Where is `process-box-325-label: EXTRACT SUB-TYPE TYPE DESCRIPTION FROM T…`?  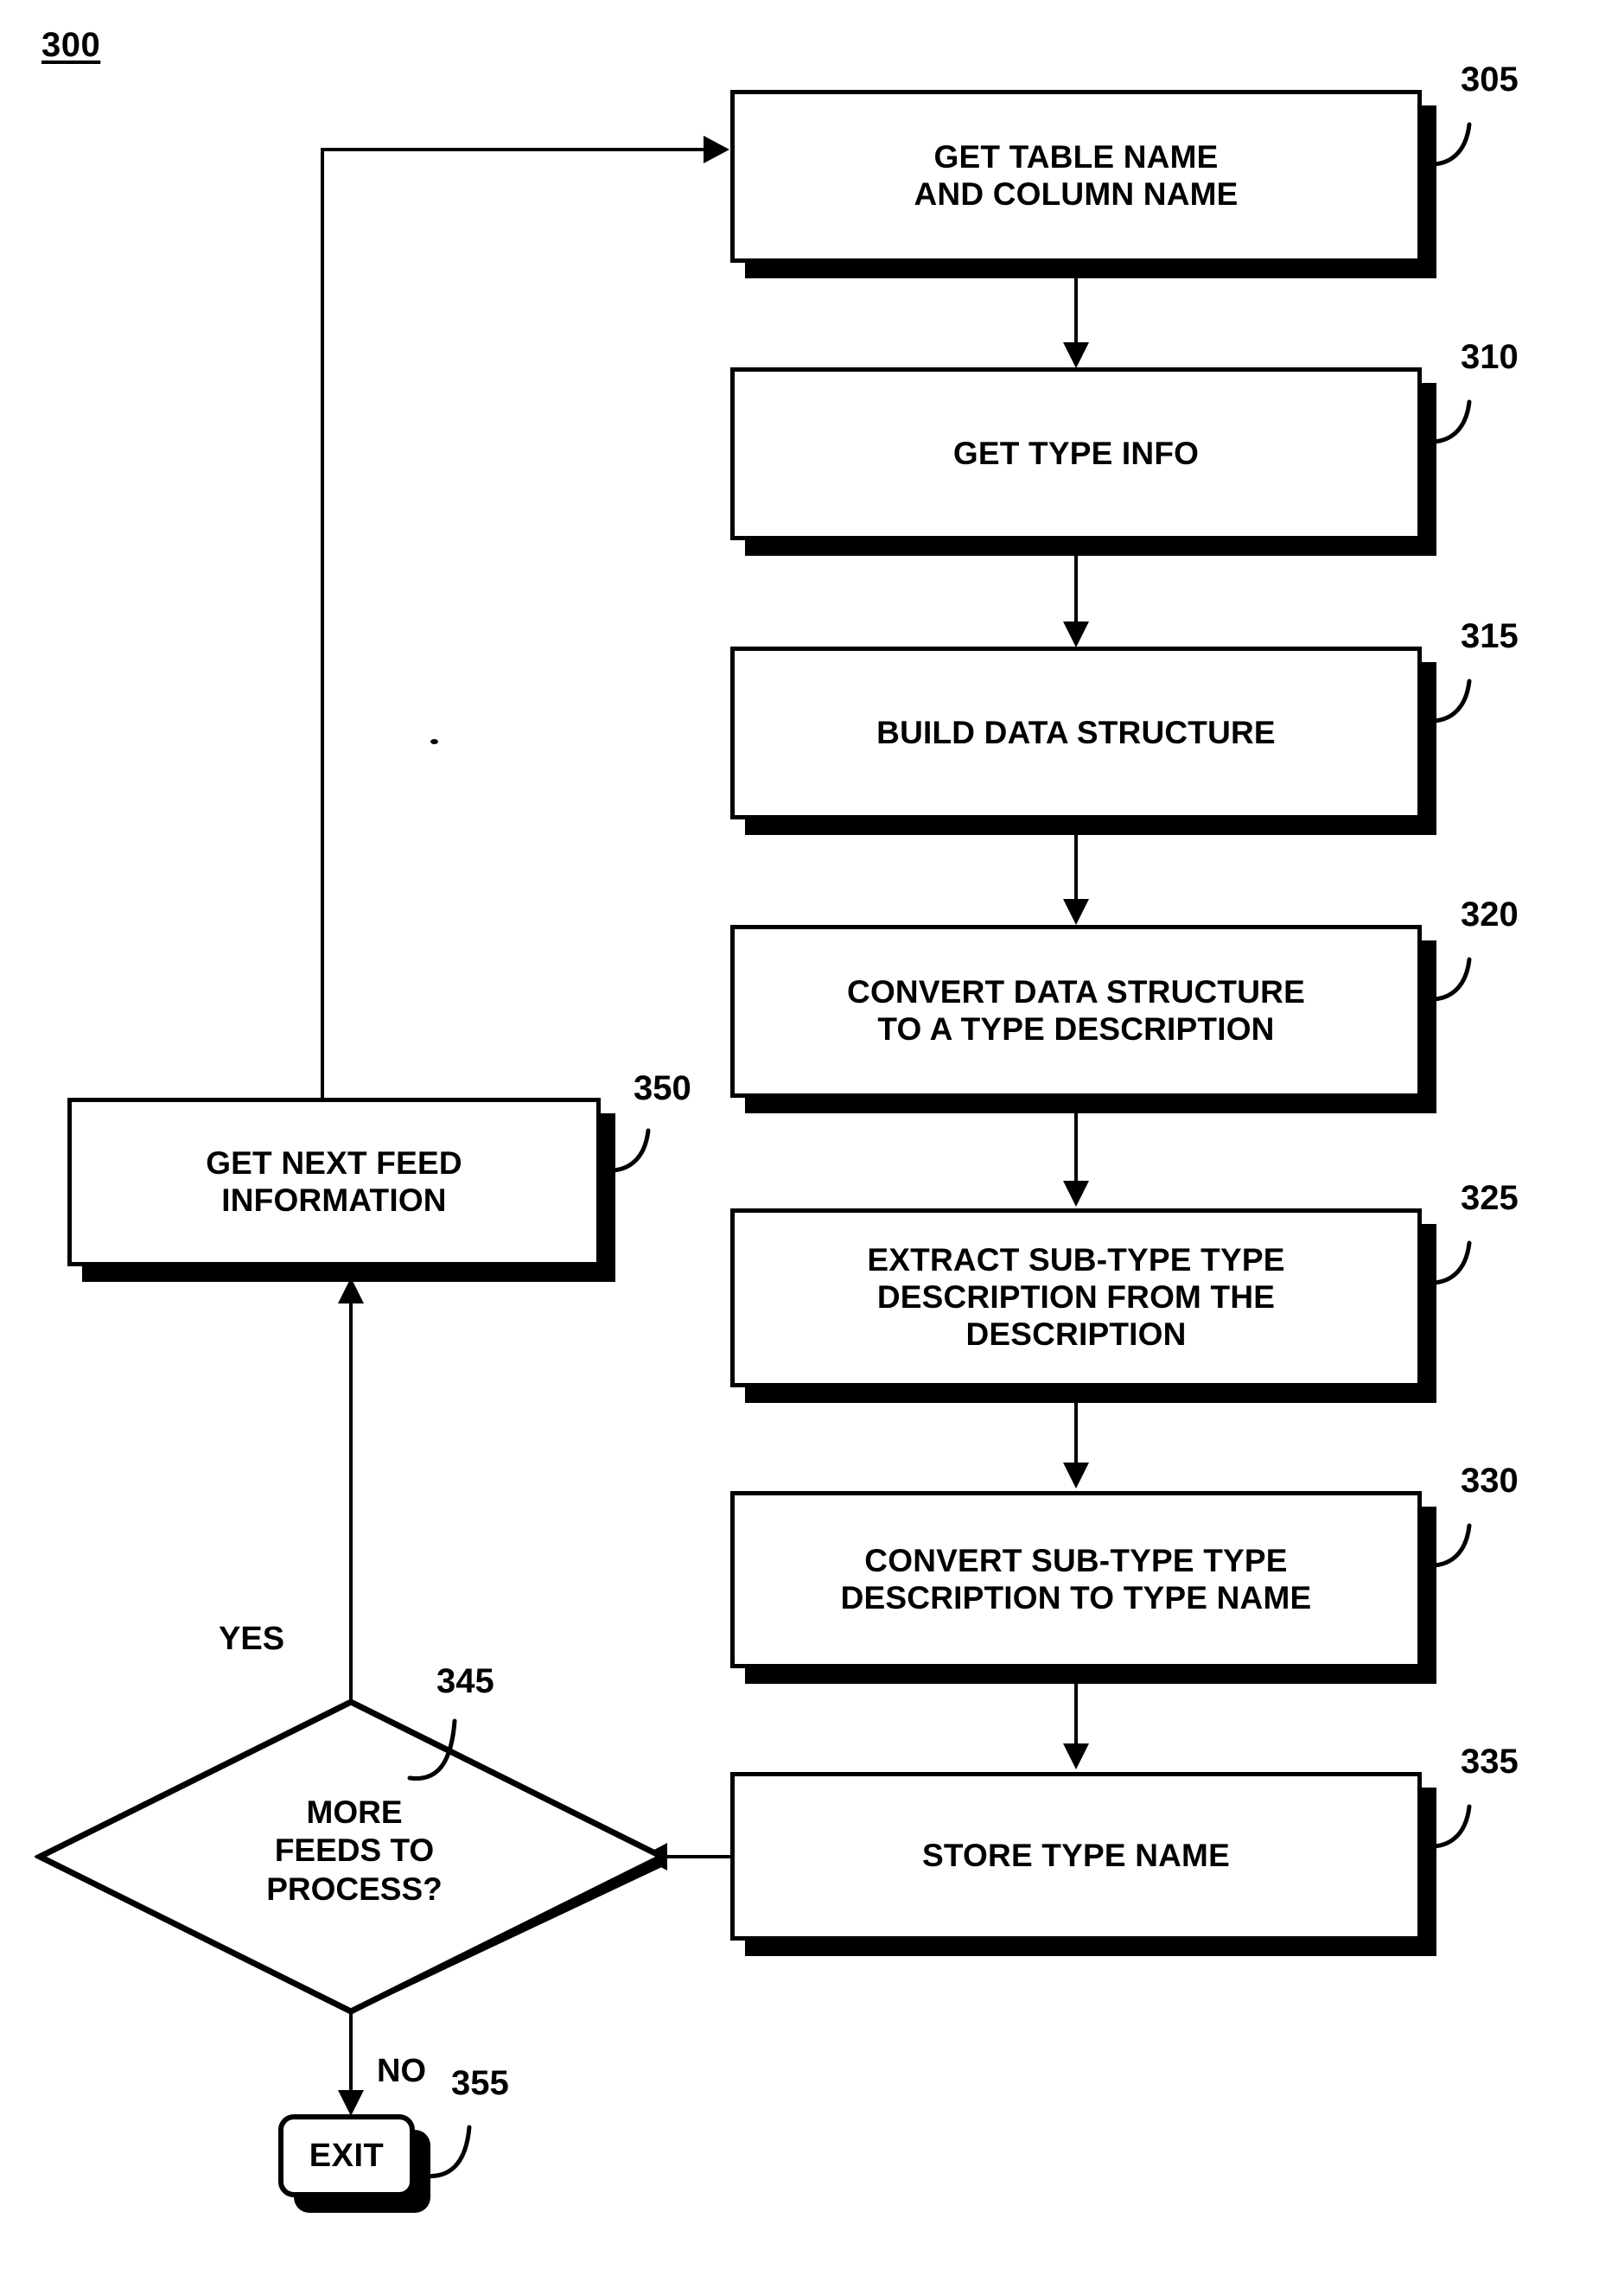 process-box-325-label: EXTRACT SUB-TYPE TYPE DESCRIPTION FROM T… is located at coordinates (1076, 1297).